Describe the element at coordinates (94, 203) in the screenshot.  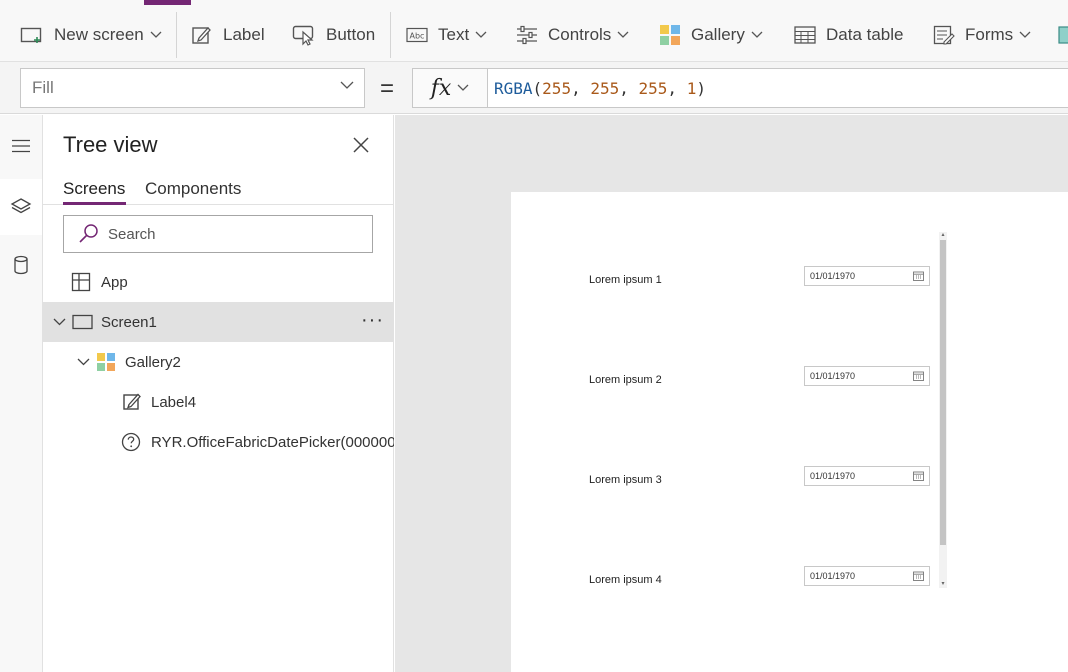
I see `active-tab-underline` at that location.